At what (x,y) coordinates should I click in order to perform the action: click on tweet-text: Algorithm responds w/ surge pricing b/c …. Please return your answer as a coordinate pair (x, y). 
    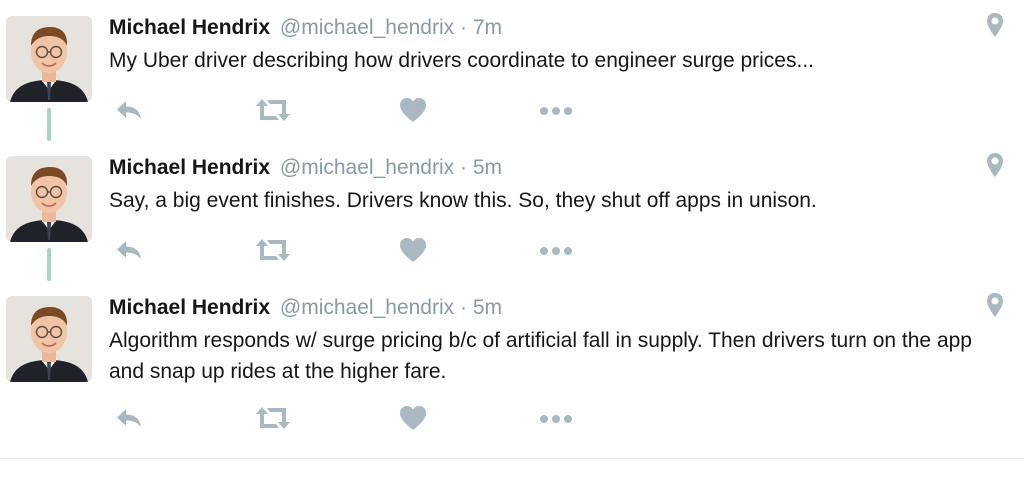
    Looking at the image, I should click on (540, 356).